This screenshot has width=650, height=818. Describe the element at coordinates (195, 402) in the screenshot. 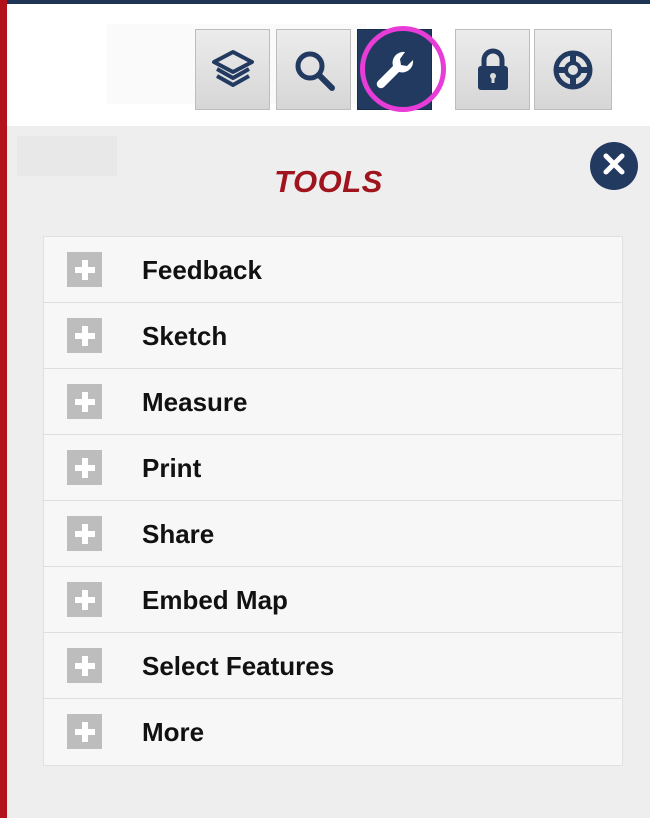

I see `tool-item-label: Measure` at that location.